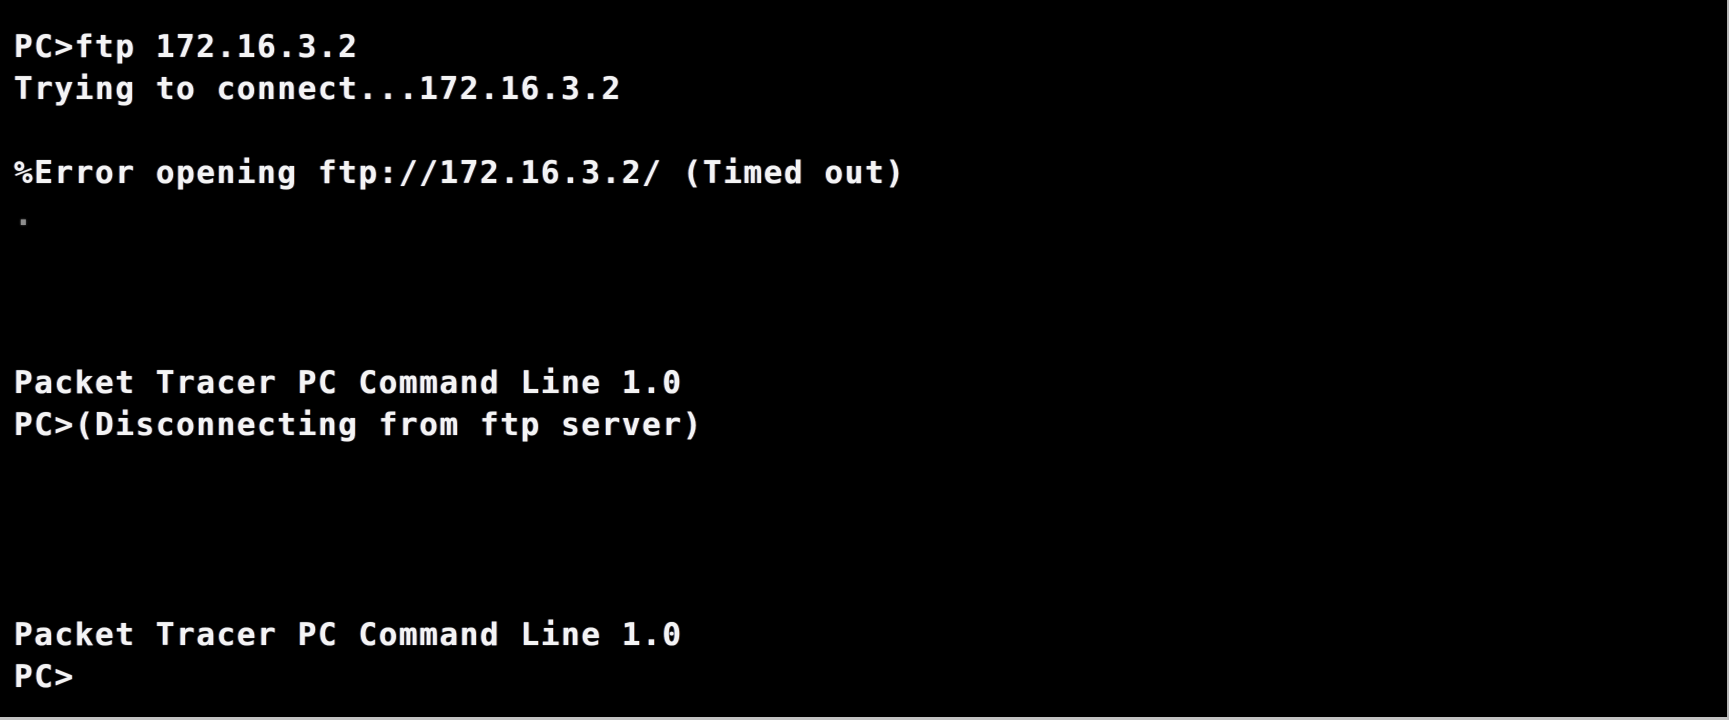 This screenshot has height=720, width=1729. I want to click on terminal-line-banner-2: Packet Tracer PC Command Line 1.0, so click(348, 635).